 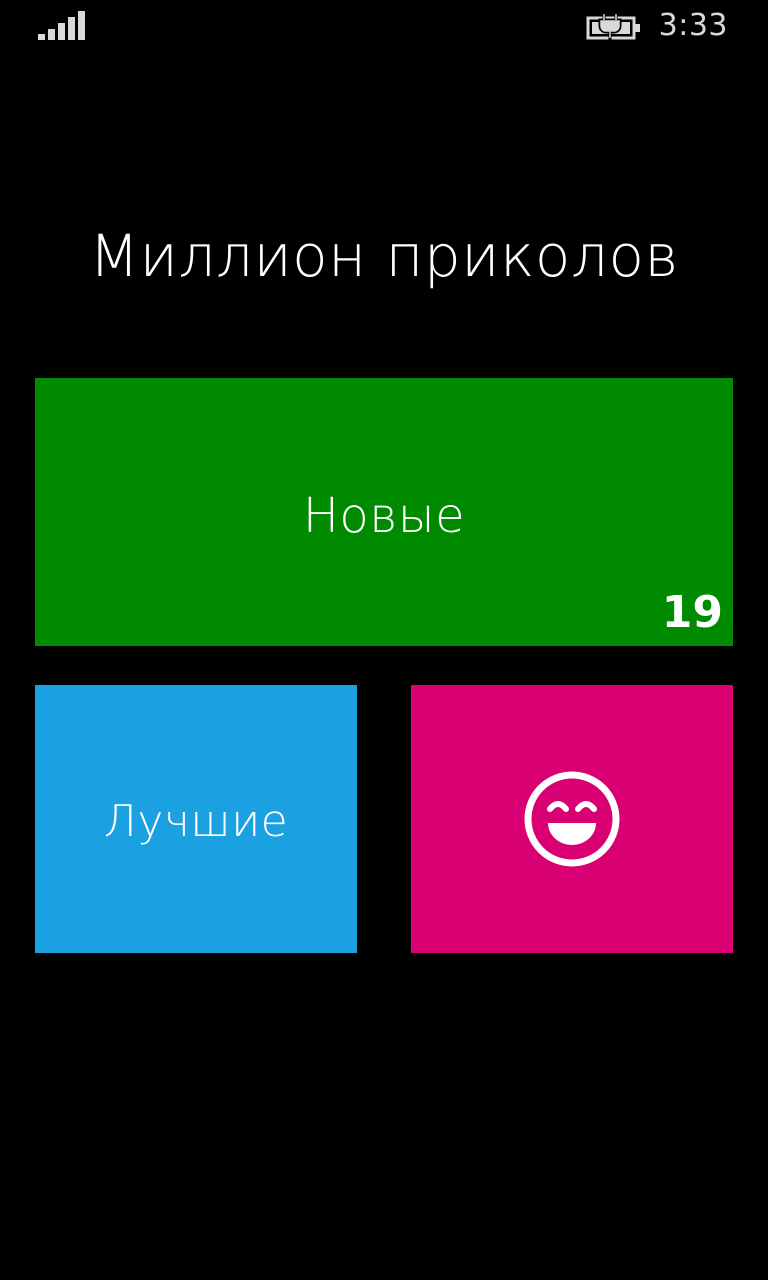 What do you see at coordinates (384, 28) in the screenshot?
I see `status-bar: 3:33` at bounding box center [384, 28].